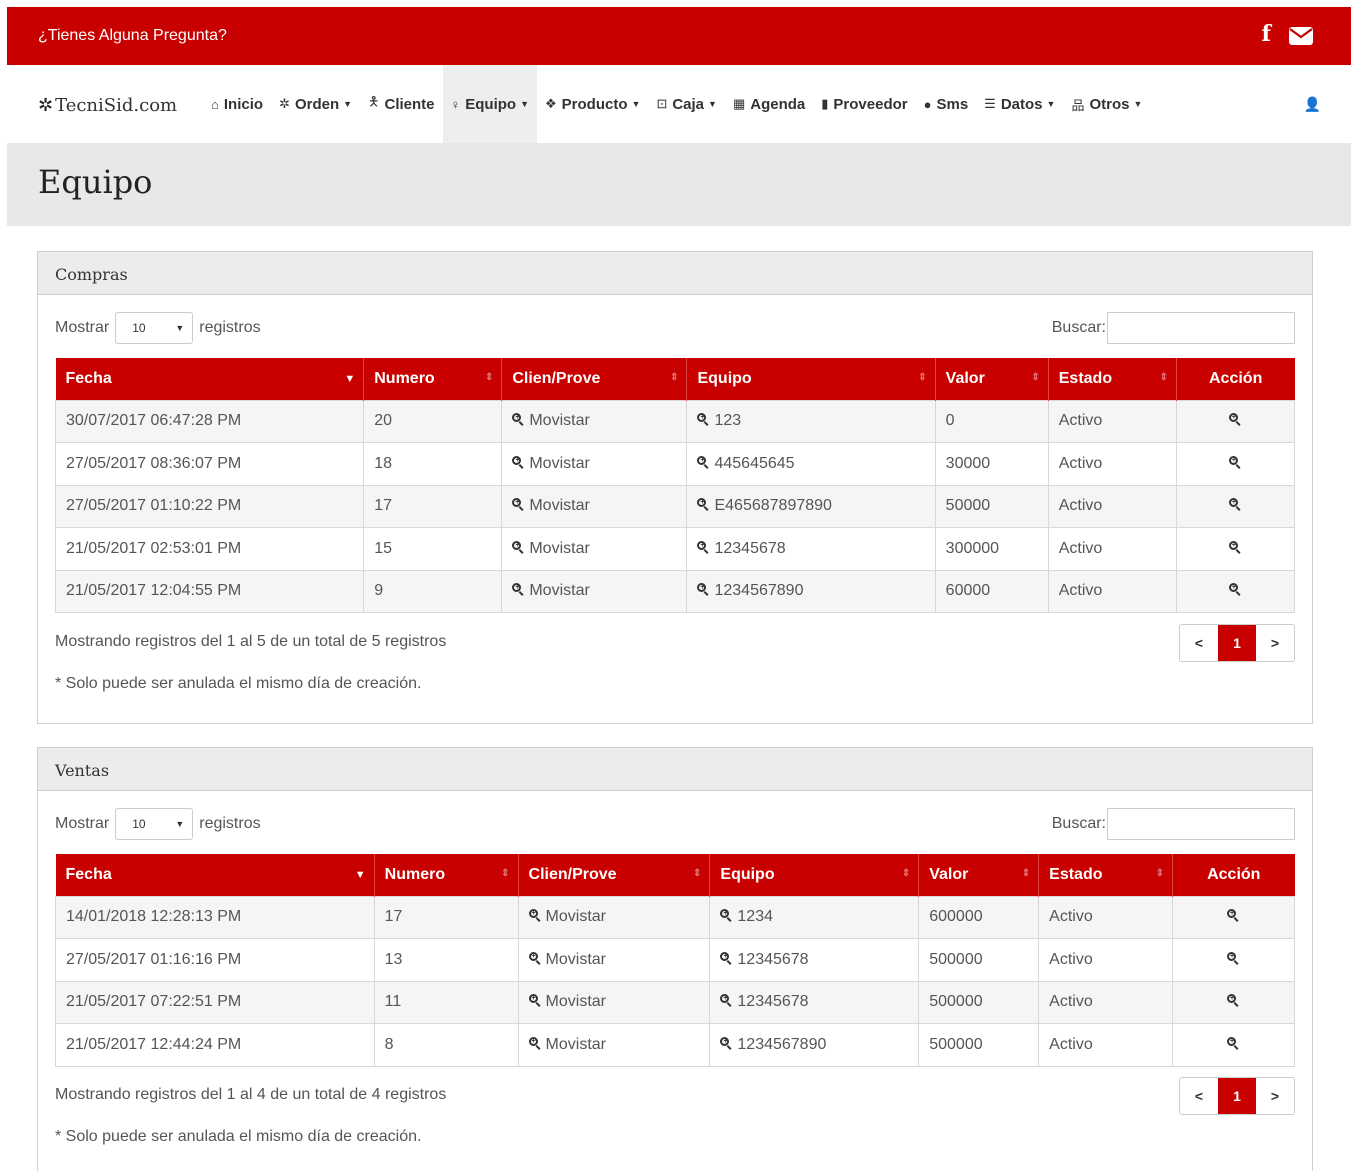 The height and width of the screenshot is (1171, 1351). I want to click on nav-item-sms: ● Sms, so click(946, 104).